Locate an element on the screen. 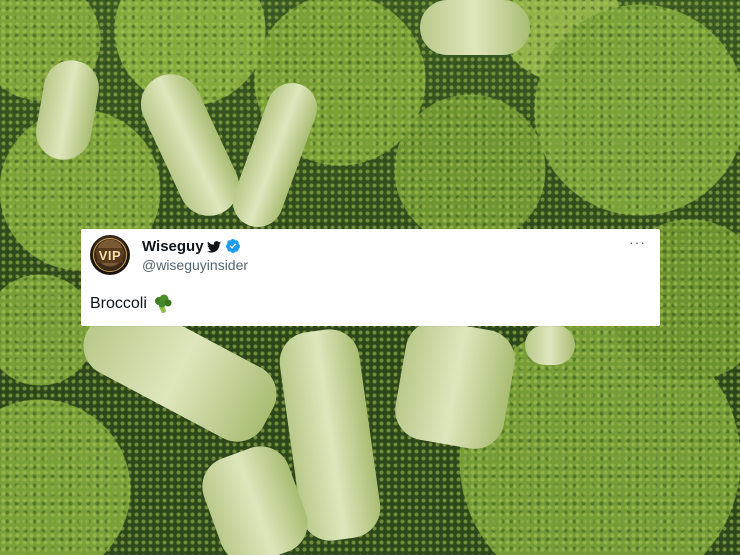  tweet-text: Broccoli is located at coordinates (118, 303).